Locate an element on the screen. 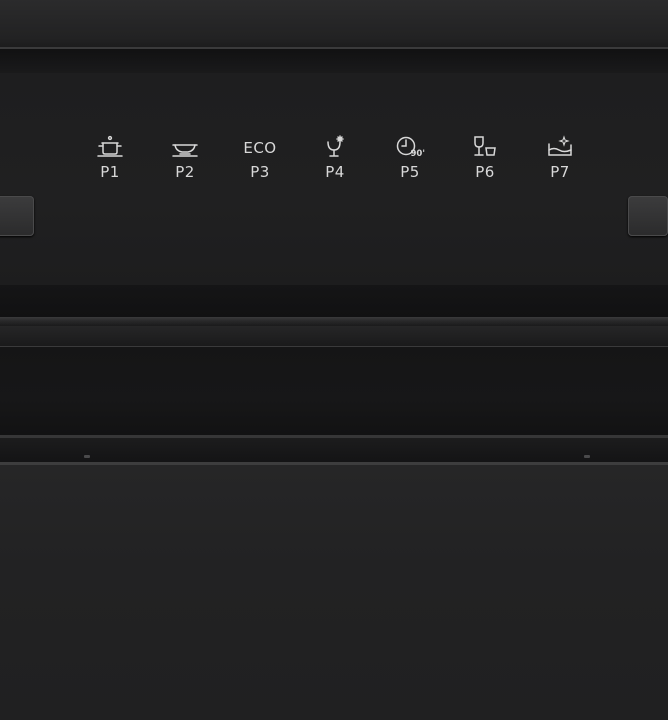  panel-lower-band is located at coordinates (334, 301).